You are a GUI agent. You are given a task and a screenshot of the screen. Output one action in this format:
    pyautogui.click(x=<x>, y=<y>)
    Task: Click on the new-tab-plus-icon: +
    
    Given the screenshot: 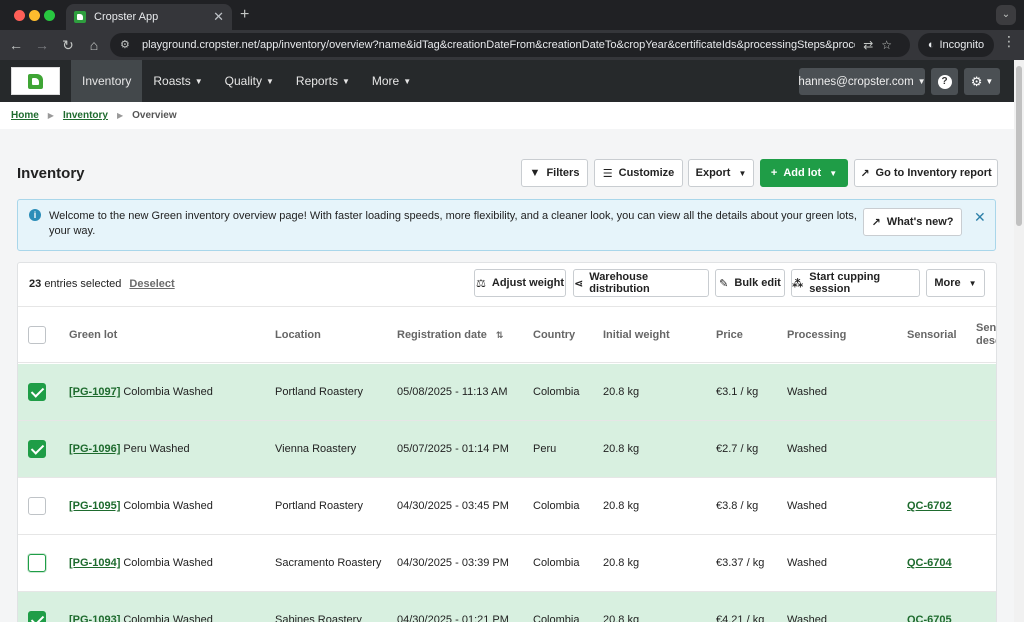 What is the action you would take?
    pyautogui.click(x=244, y=15)
    